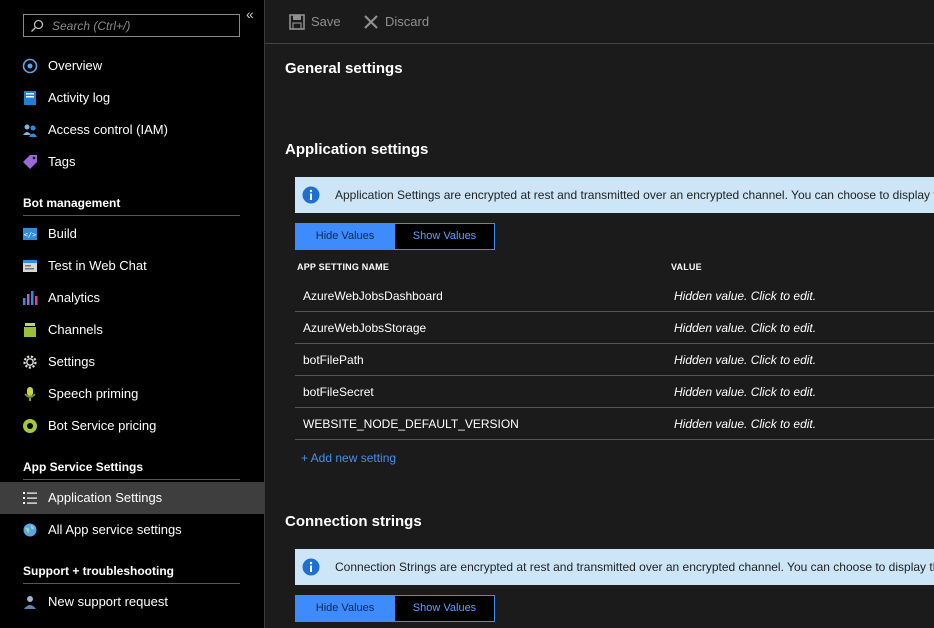  Describe the element at coordinates (30, 266) in the screenshot. I see `web-chat-icon` at that location.